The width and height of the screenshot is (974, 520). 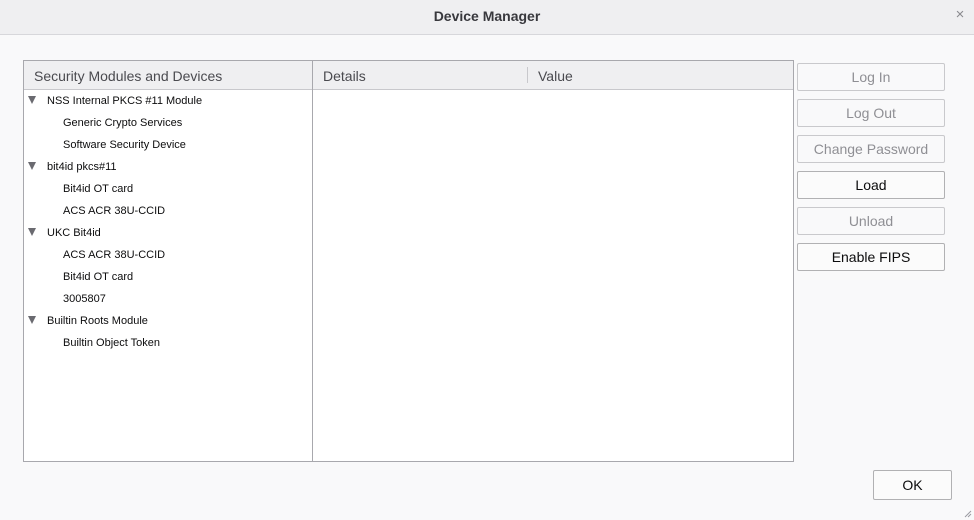 I want to click on log-out-button: Log Out, so click(x=871, y=113).